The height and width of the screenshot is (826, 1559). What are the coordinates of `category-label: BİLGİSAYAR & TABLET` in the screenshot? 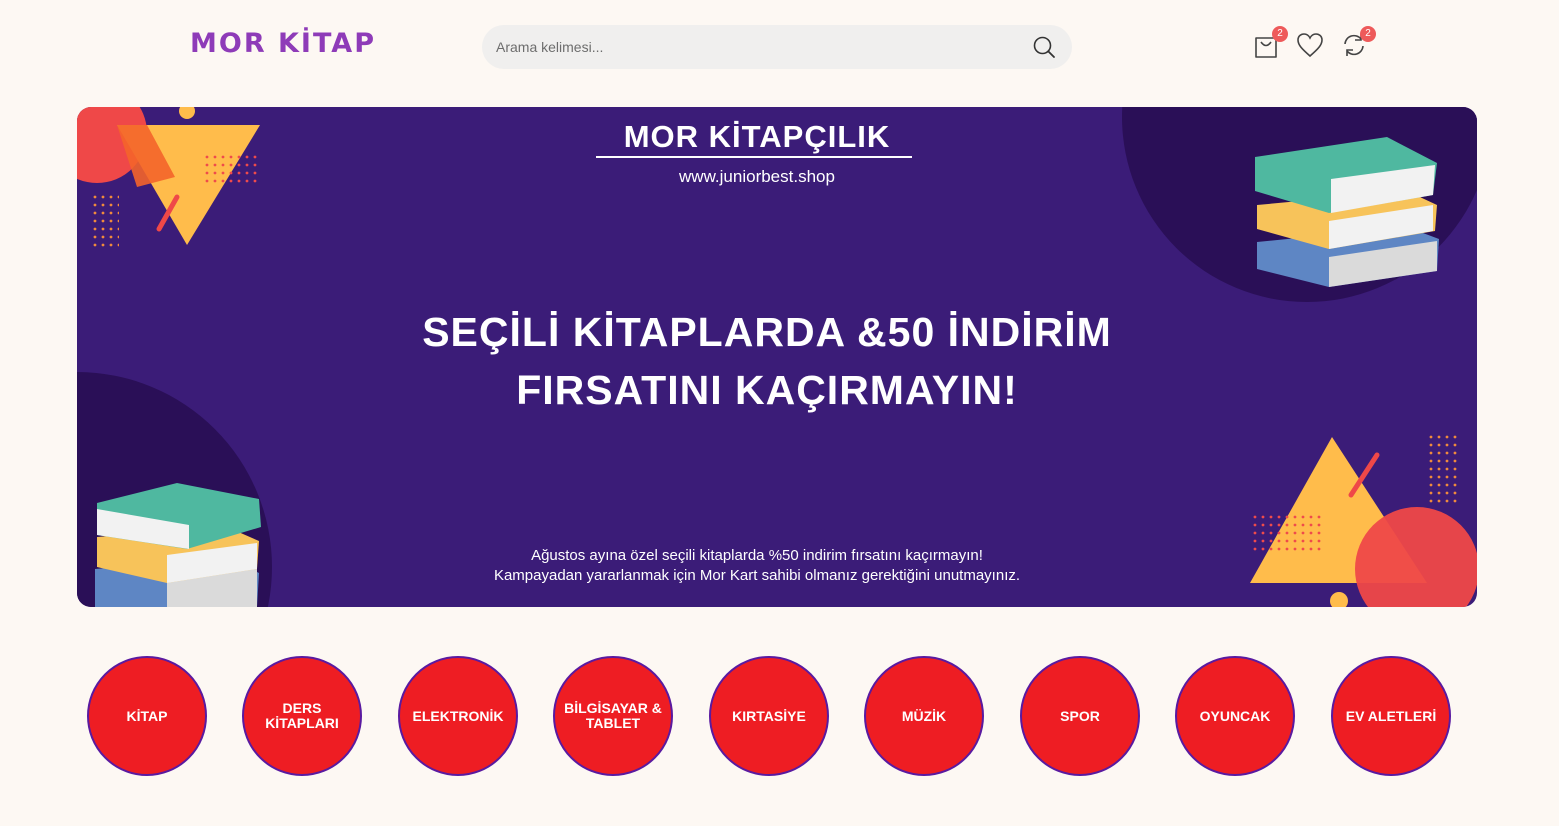 It's located at (613, 715).